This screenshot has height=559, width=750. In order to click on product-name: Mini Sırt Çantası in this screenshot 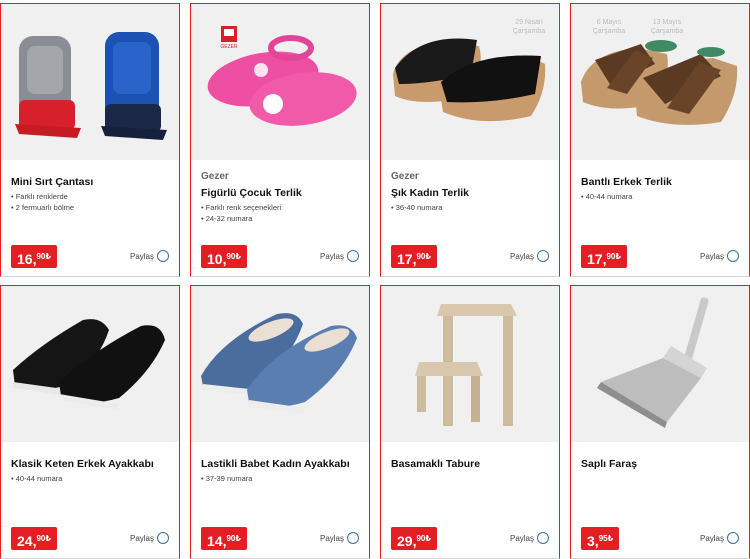, I will do `click(52, 182)`.